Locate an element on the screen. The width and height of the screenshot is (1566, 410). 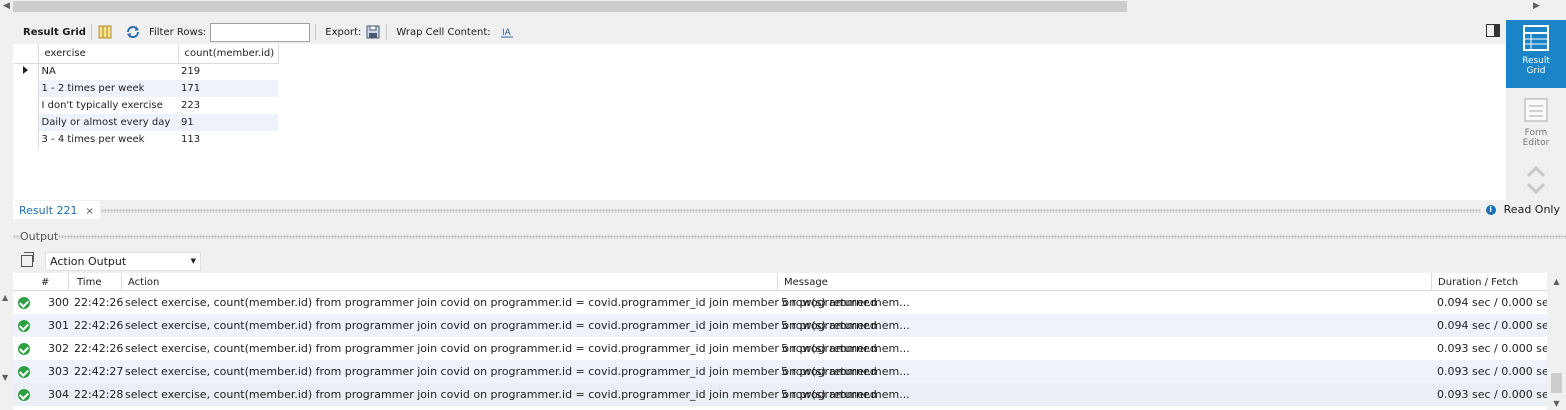
output-row-number: 300 is located at coordinates (58, 302).